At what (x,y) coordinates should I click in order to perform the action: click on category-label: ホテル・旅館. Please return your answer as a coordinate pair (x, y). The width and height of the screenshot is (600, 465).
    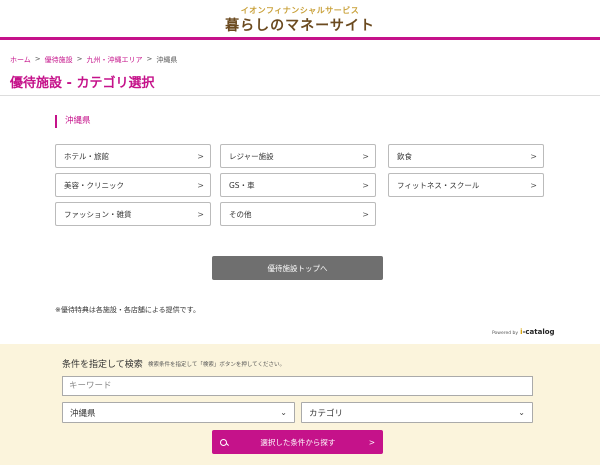
    Looking at the image, I should click on (86, 156).